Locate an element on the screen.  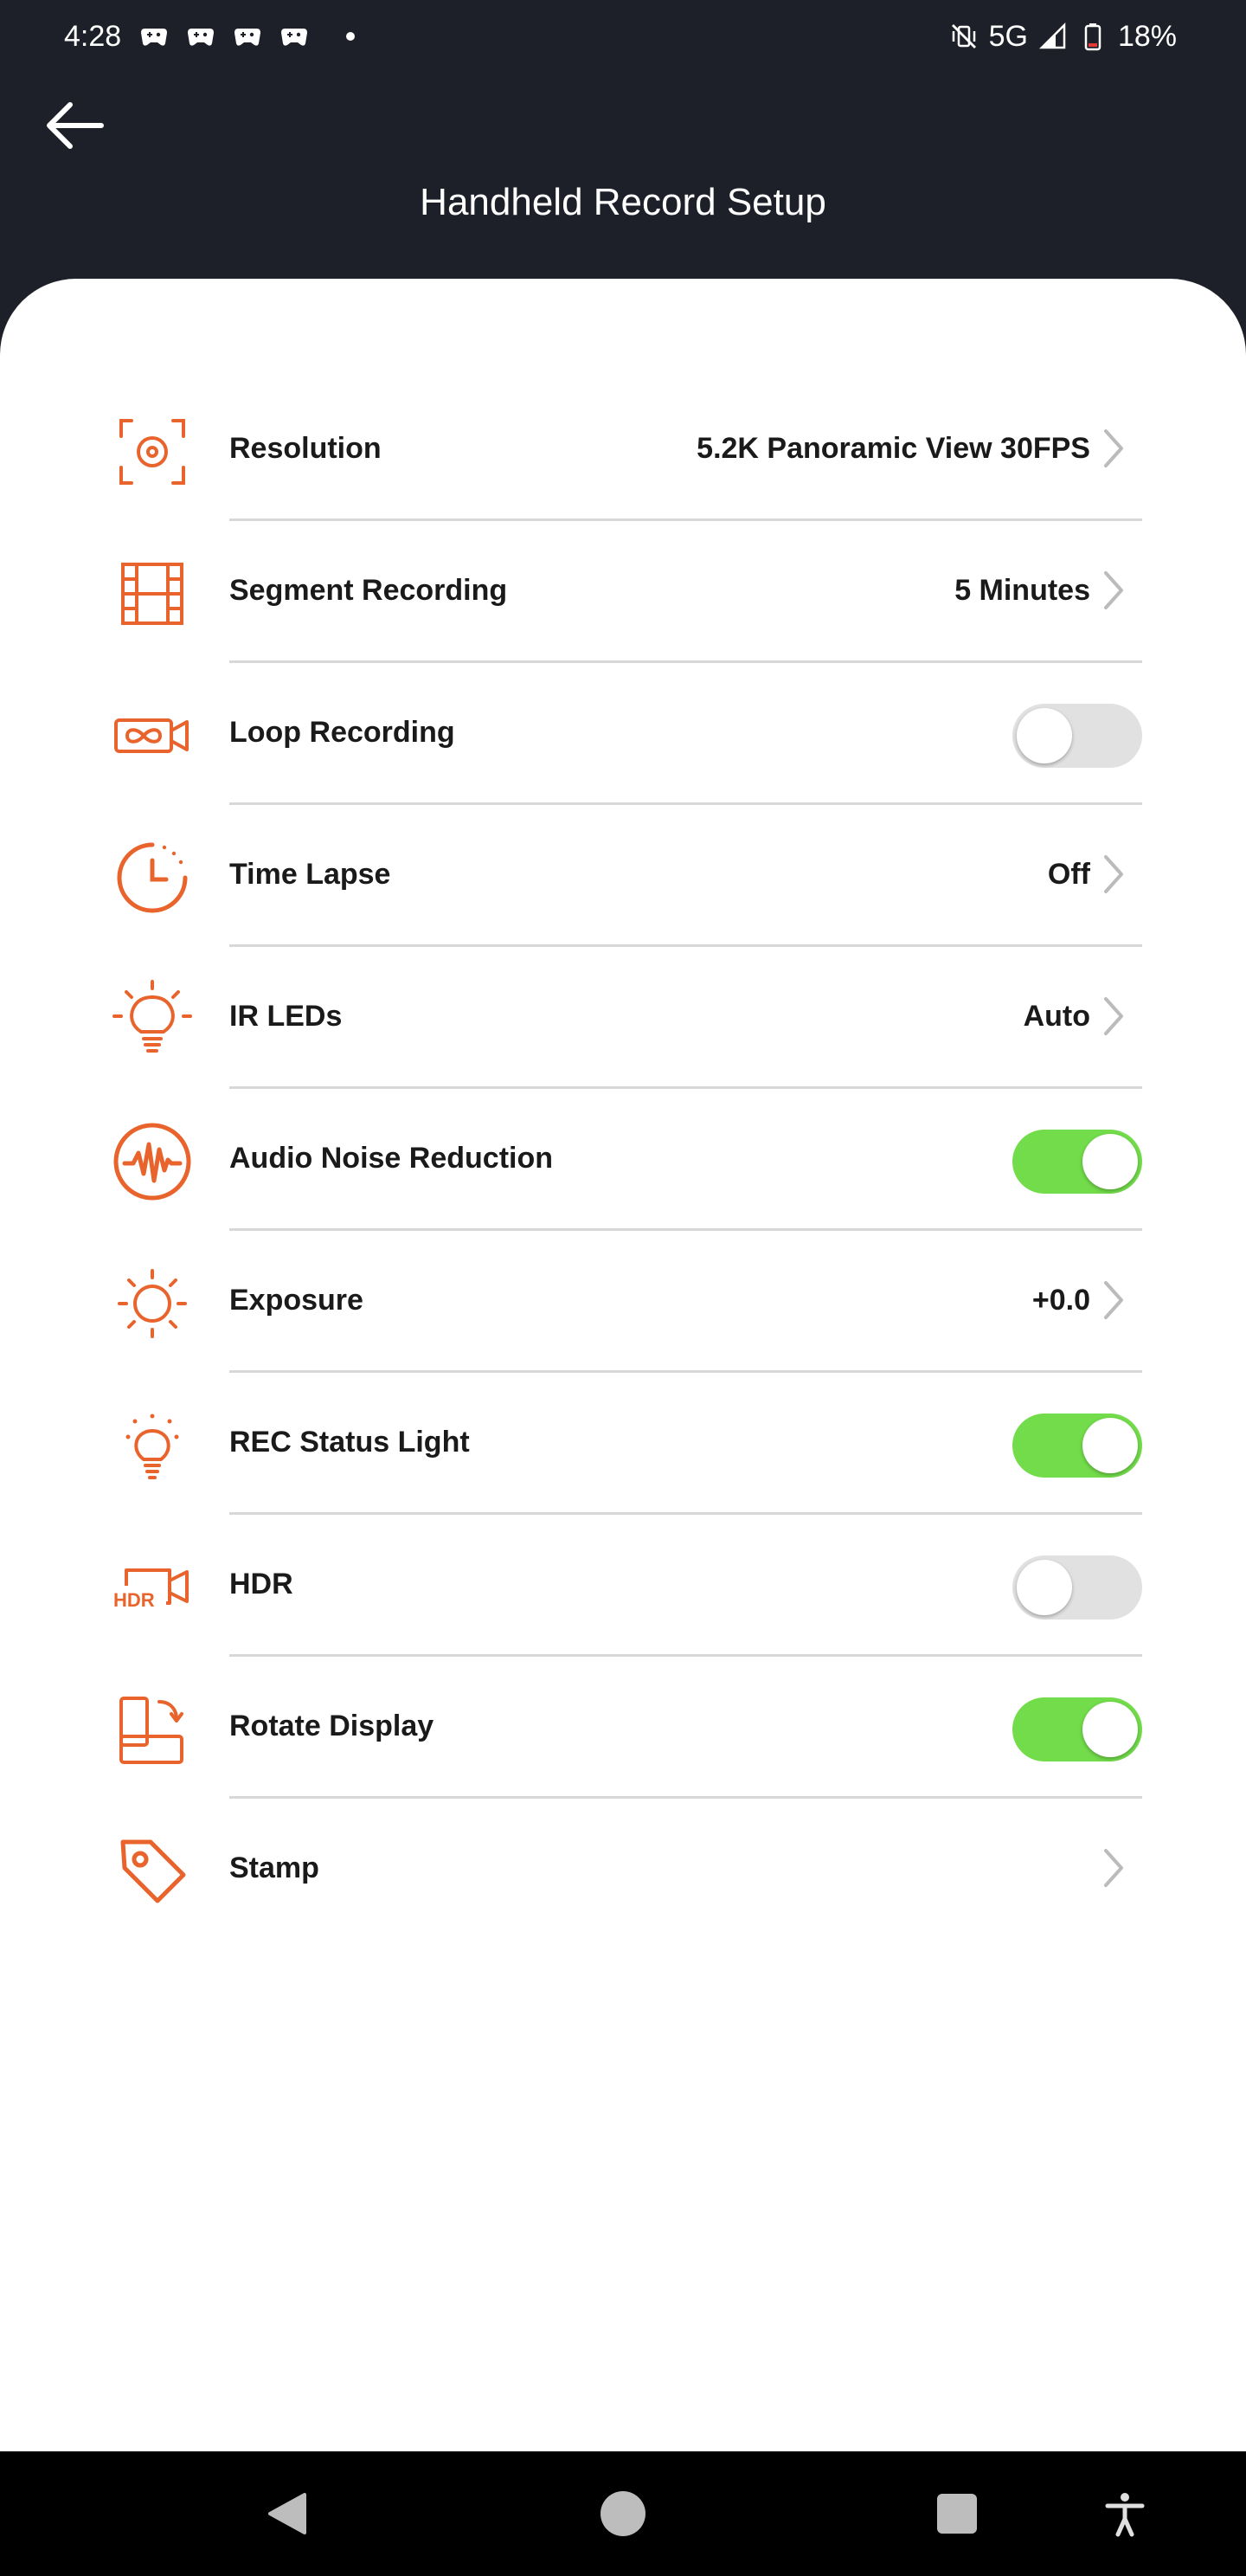
stamp-setting-row: Stamp is located at coordinates (623, 1870).